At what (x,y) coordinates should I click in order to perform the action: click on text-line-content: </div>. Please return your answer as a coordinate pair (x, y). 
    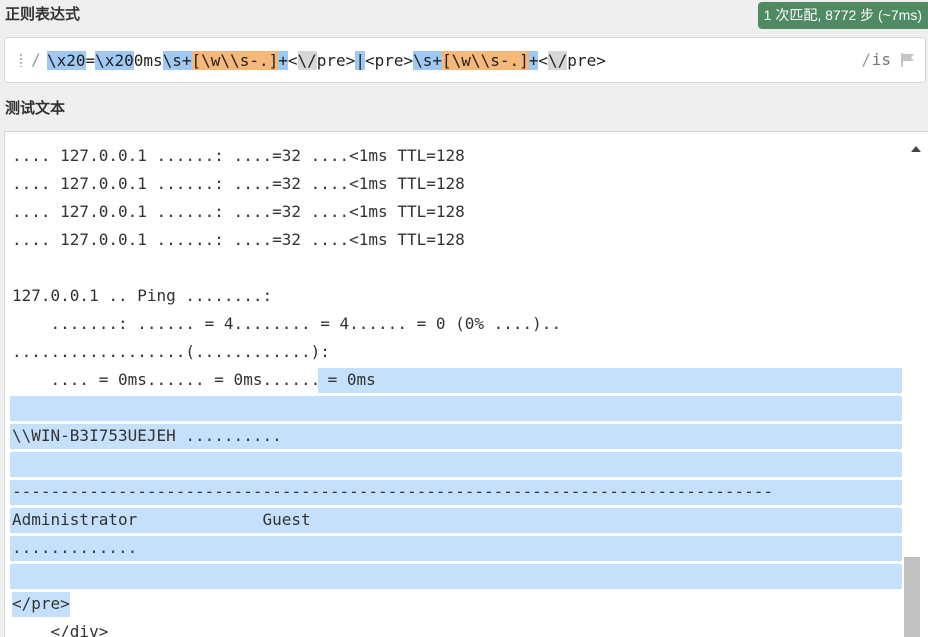
    Looking at the image, I should click on (60, 629).